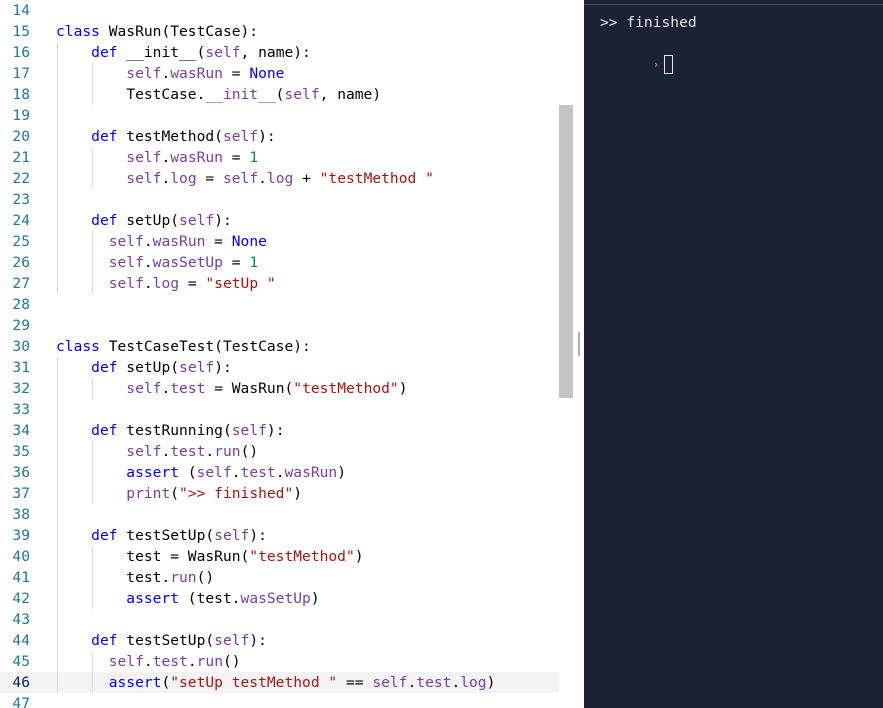 The image size is (883, 708). Describe the element at coordinates (131, 94) in the screenshot. I see `code-token: TestCase.` at that location.